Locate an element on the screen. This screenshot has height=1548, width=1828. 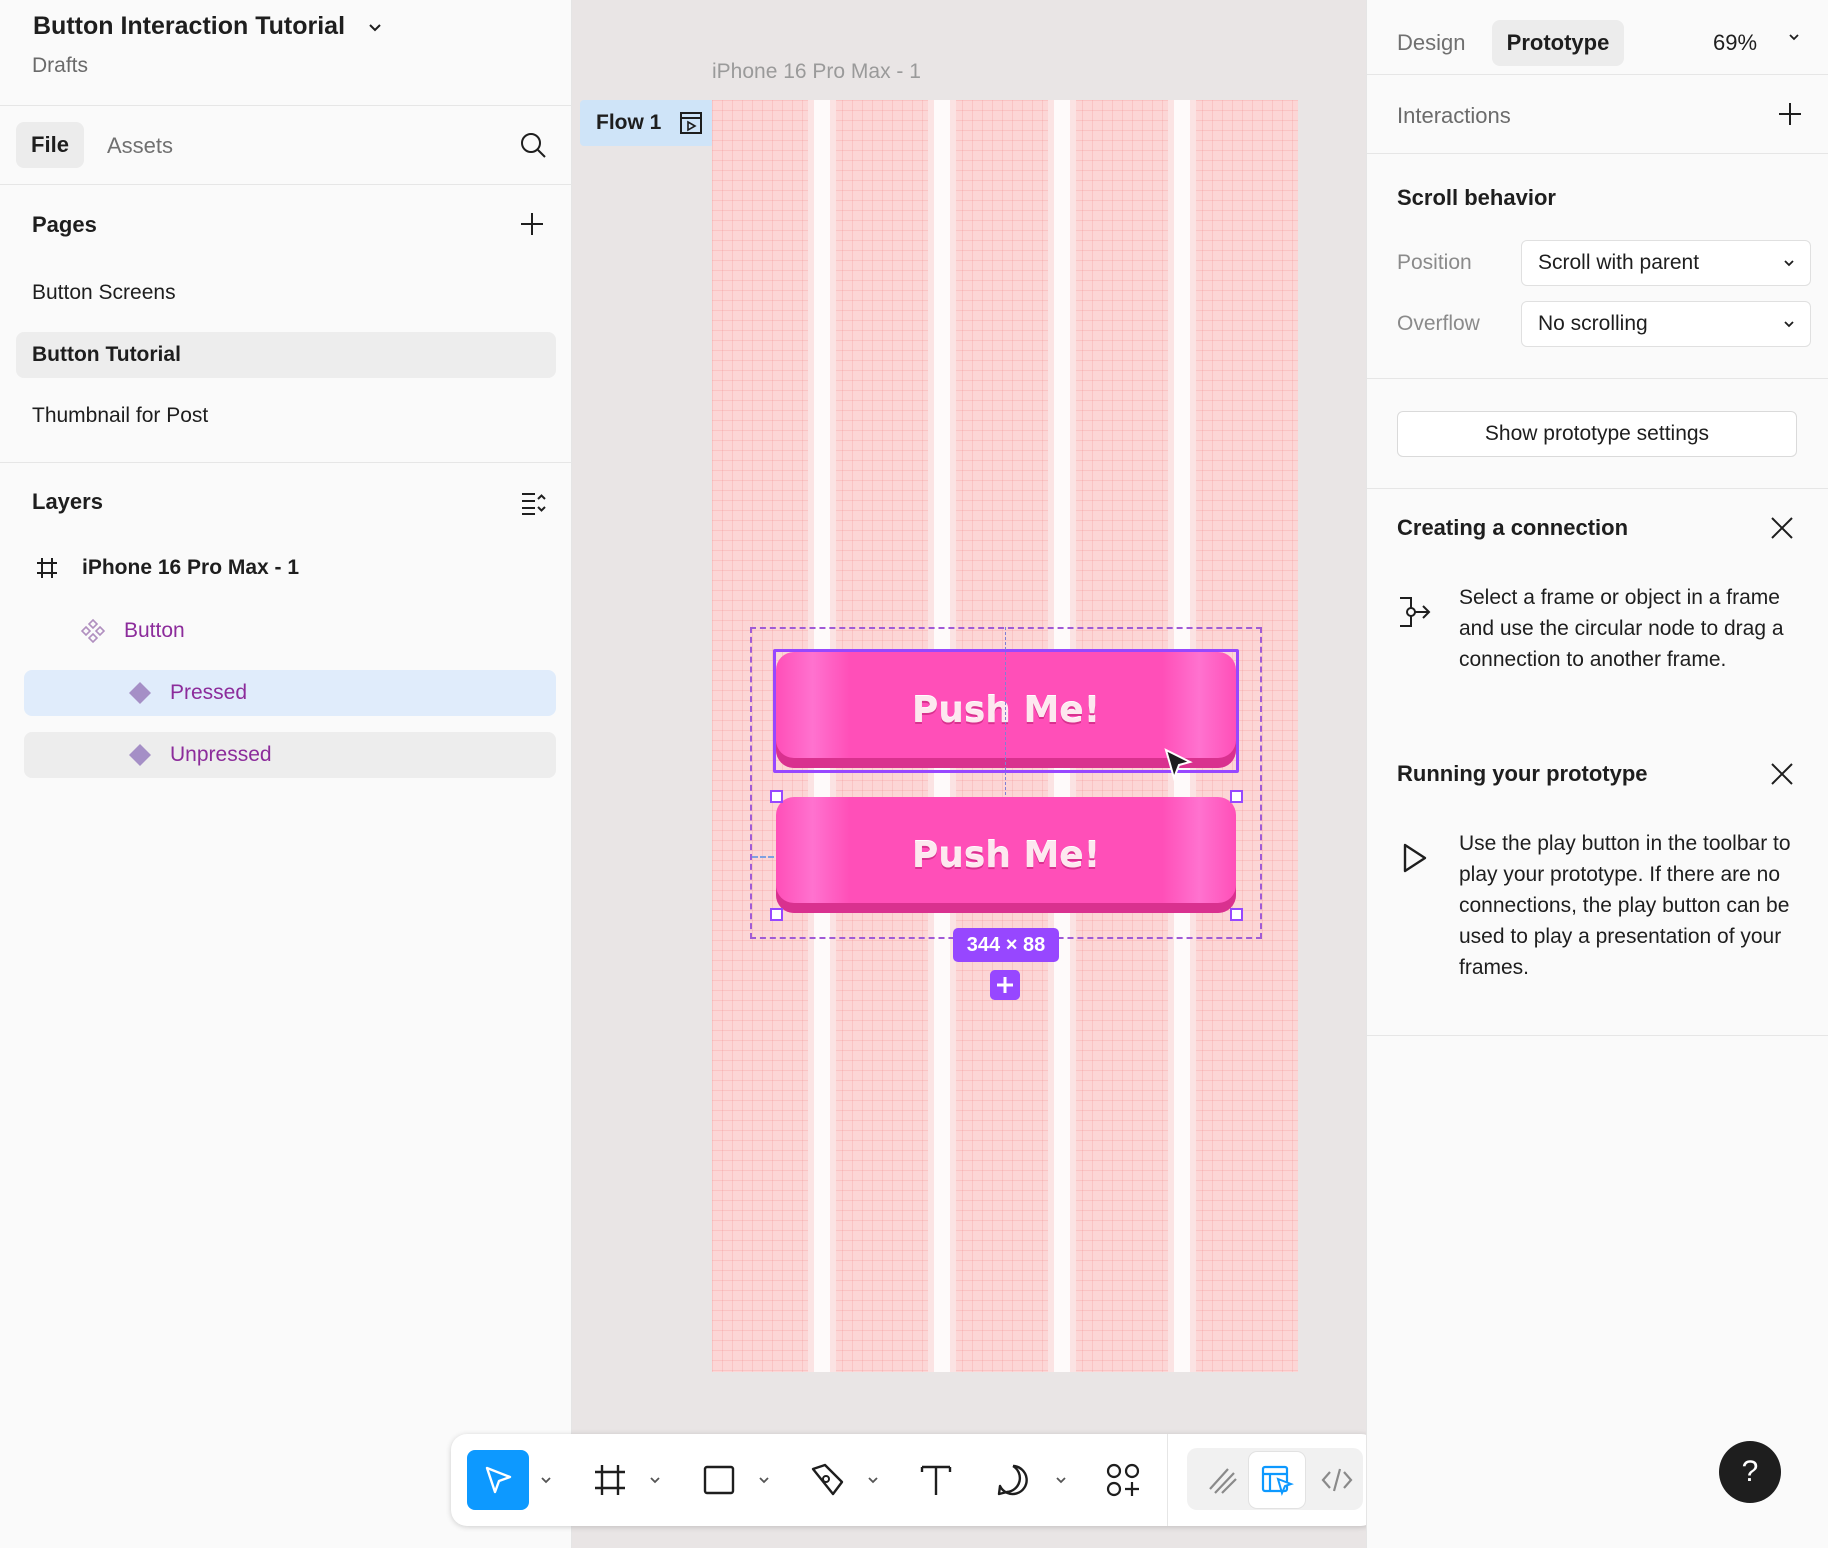
toolbar-divider is located at coordinates (1167, 1480).